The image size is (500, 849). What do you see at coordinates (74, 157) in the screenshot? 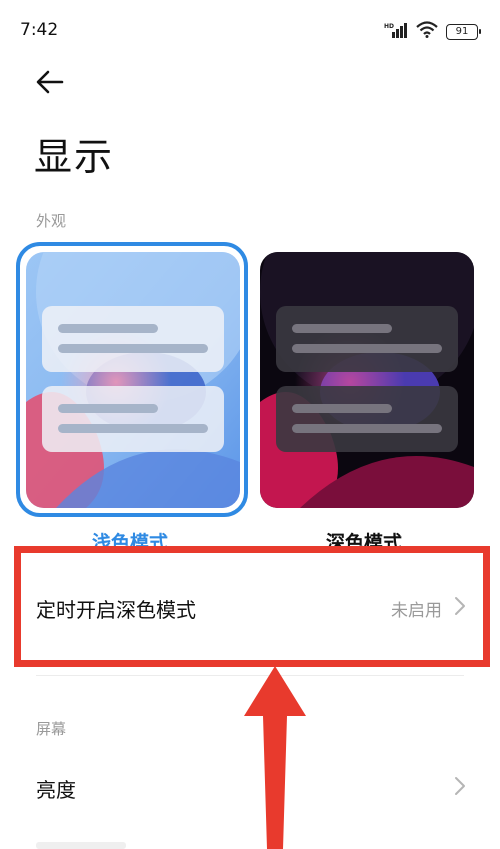
I see `page-title: 显示` at bounding box center [74, 157].